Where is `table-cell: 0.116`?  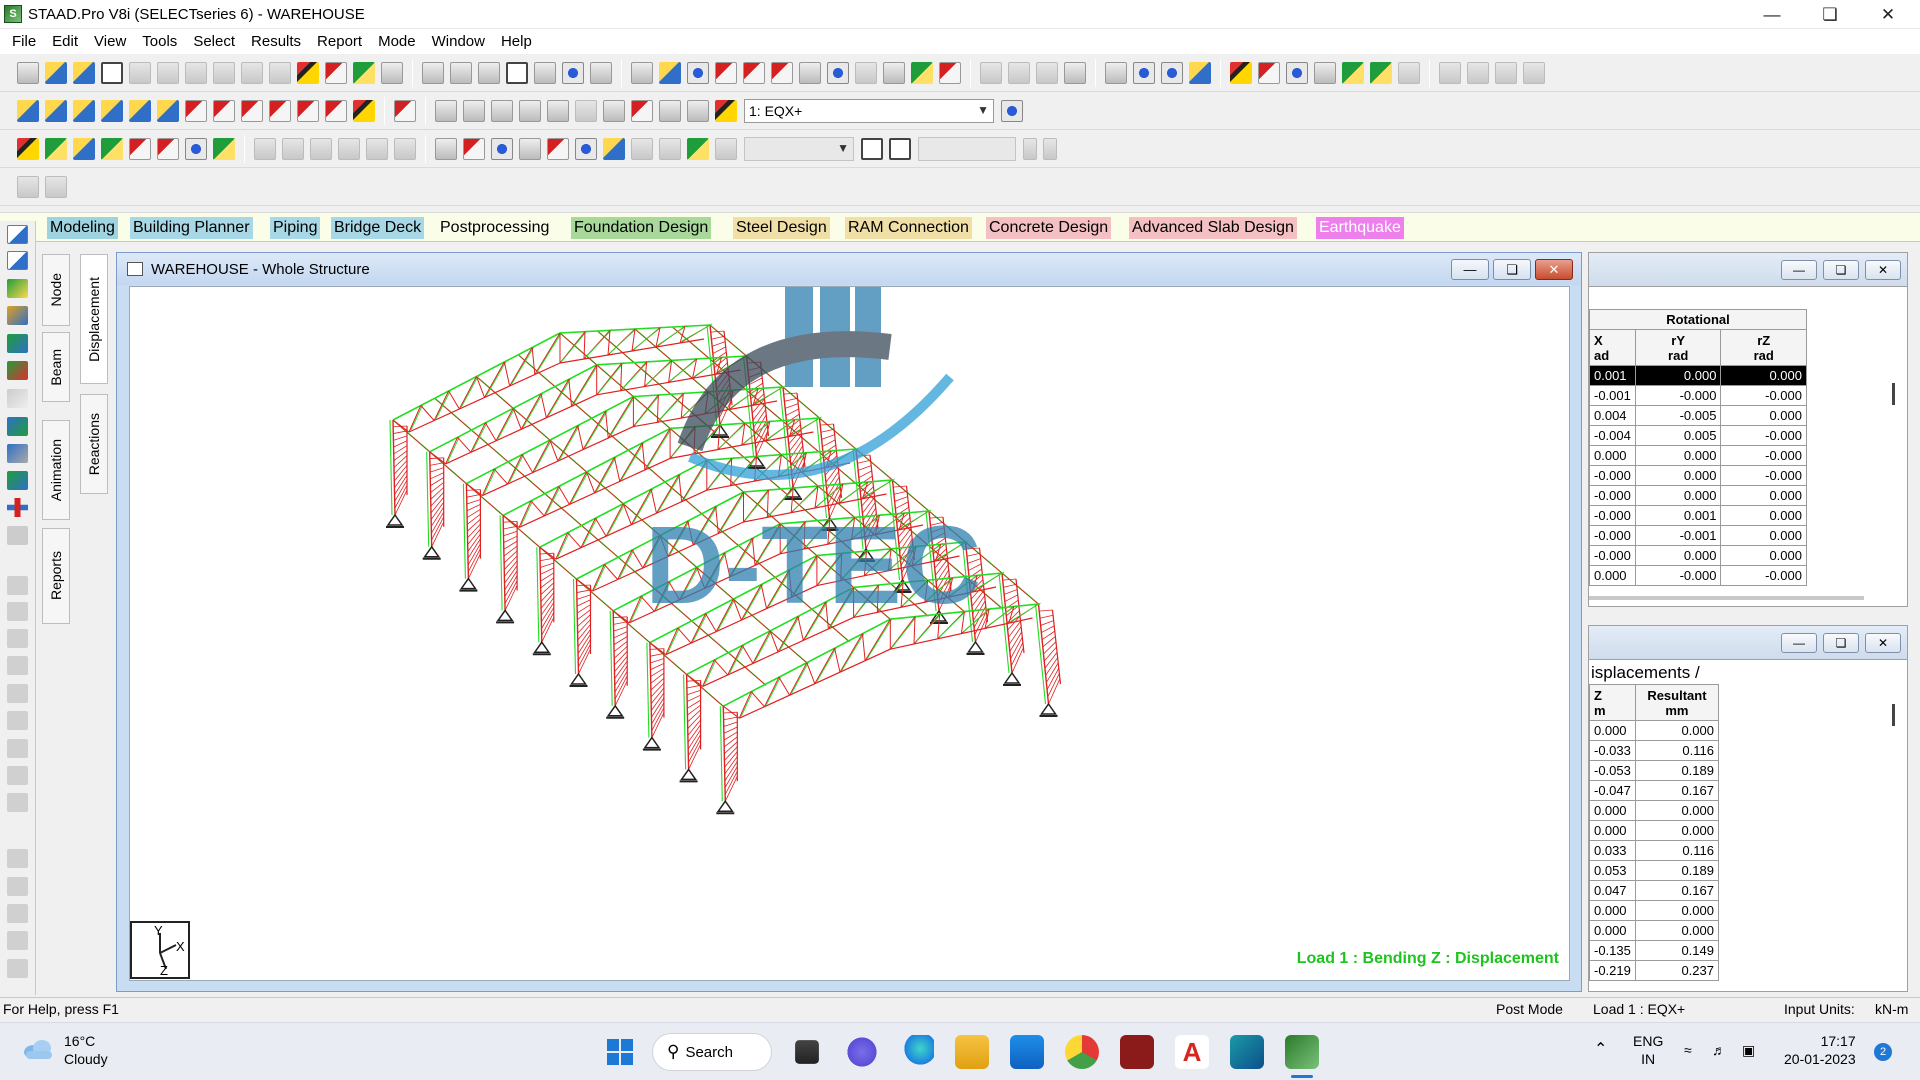 table-cell: 0.116 is located at coordinates (1677, 750).